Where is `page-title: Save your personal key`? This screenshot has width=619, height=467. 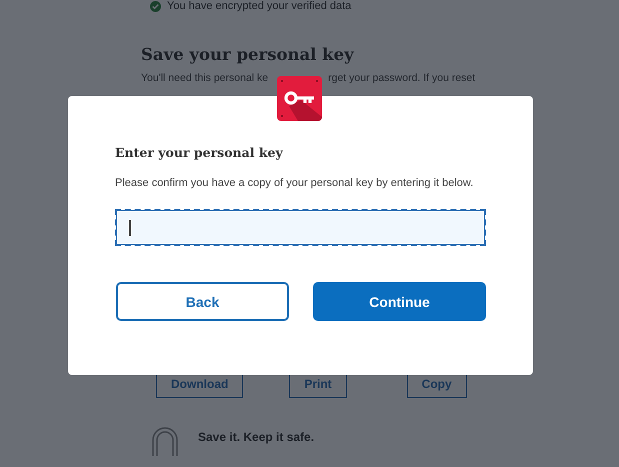
page-title: Save your personal key is located at coordinates (248, 54).